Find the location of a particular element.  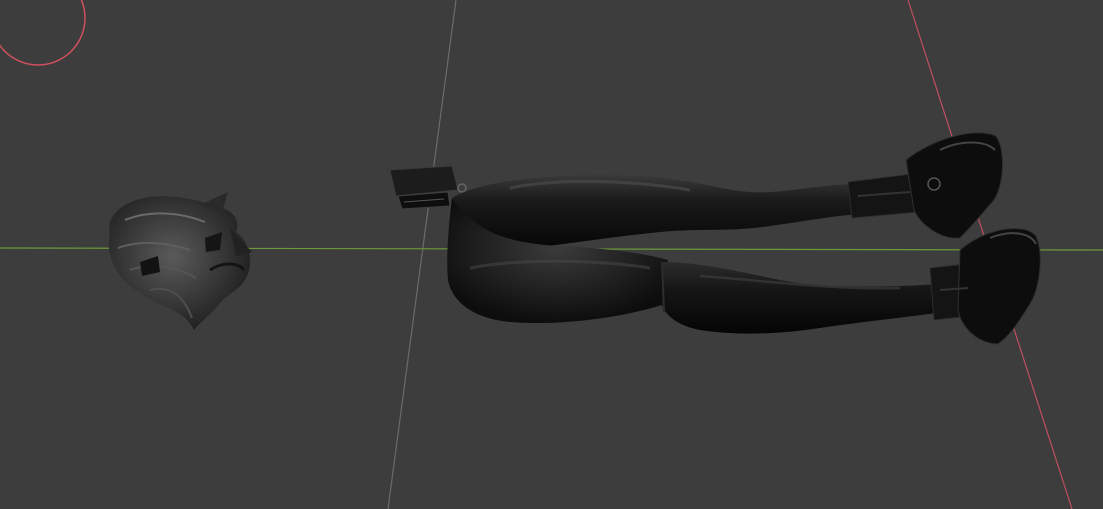

3d-cursor-icon is located at coordinates (43, 33).